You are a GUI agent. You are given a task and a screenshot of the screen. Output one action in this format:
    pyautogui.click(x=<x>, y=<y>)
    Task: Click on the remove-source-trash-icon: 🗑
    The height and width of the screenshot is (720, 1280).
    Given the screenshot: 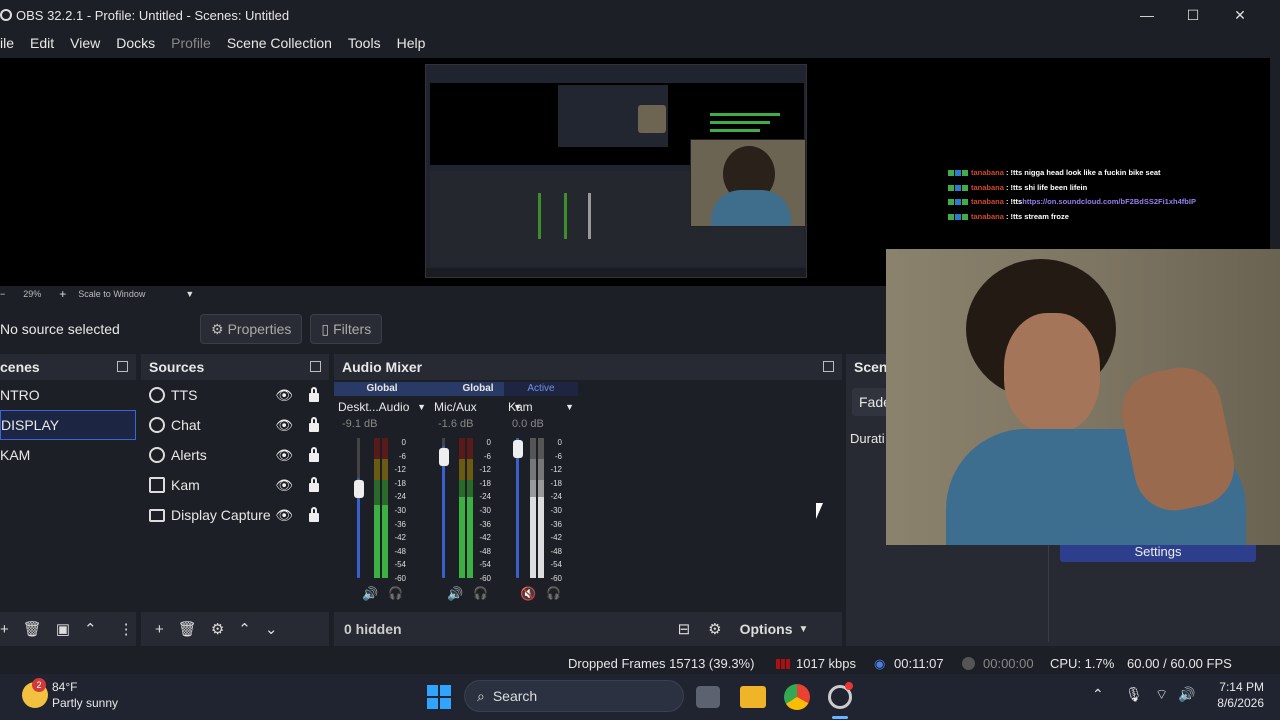 What is the action you would take?
    pyautogui.click(x=187, y=629)
    